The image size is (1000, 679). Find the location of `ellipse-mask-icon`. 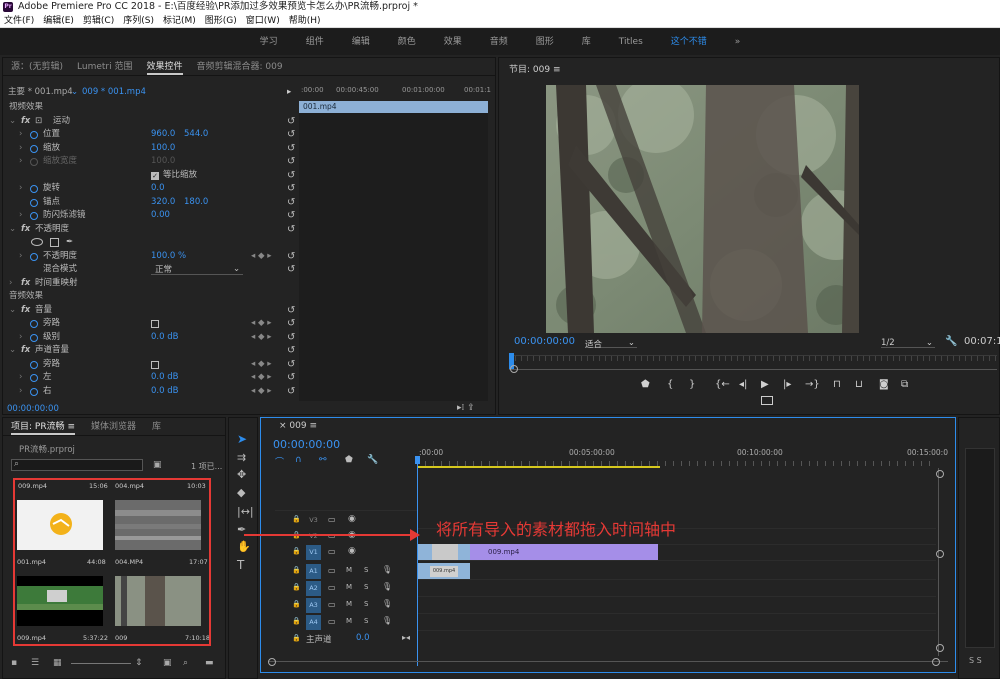

ellipse-mask-icon is located at coordinates (37, 242).